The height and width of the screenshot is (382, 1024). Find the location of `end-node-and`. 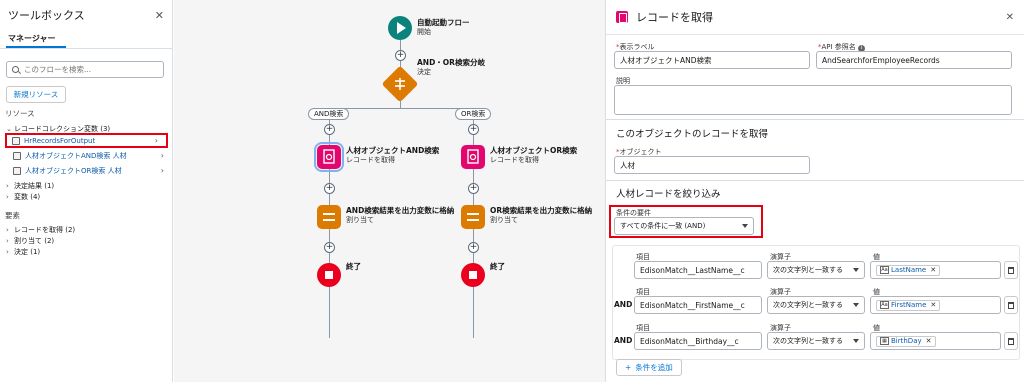

end-node-and is located at coordinates (329, 275).